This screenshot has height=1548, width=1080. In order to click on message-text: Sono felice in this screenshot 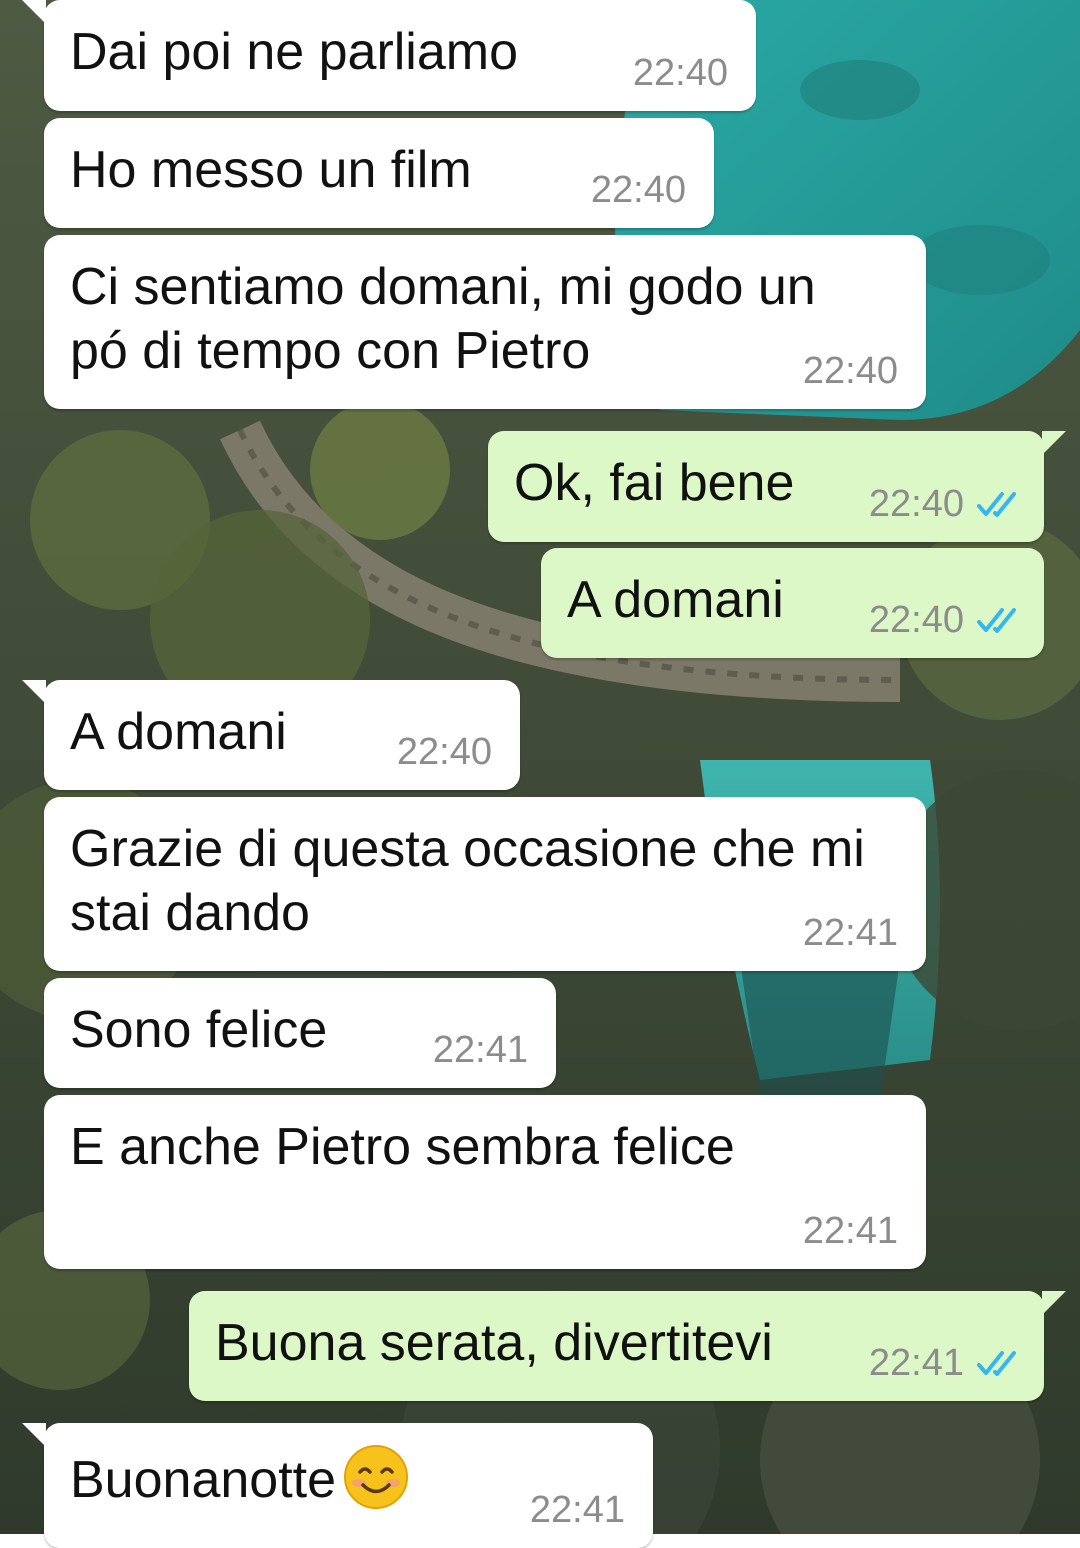, I will do `click(199, 1030)`.